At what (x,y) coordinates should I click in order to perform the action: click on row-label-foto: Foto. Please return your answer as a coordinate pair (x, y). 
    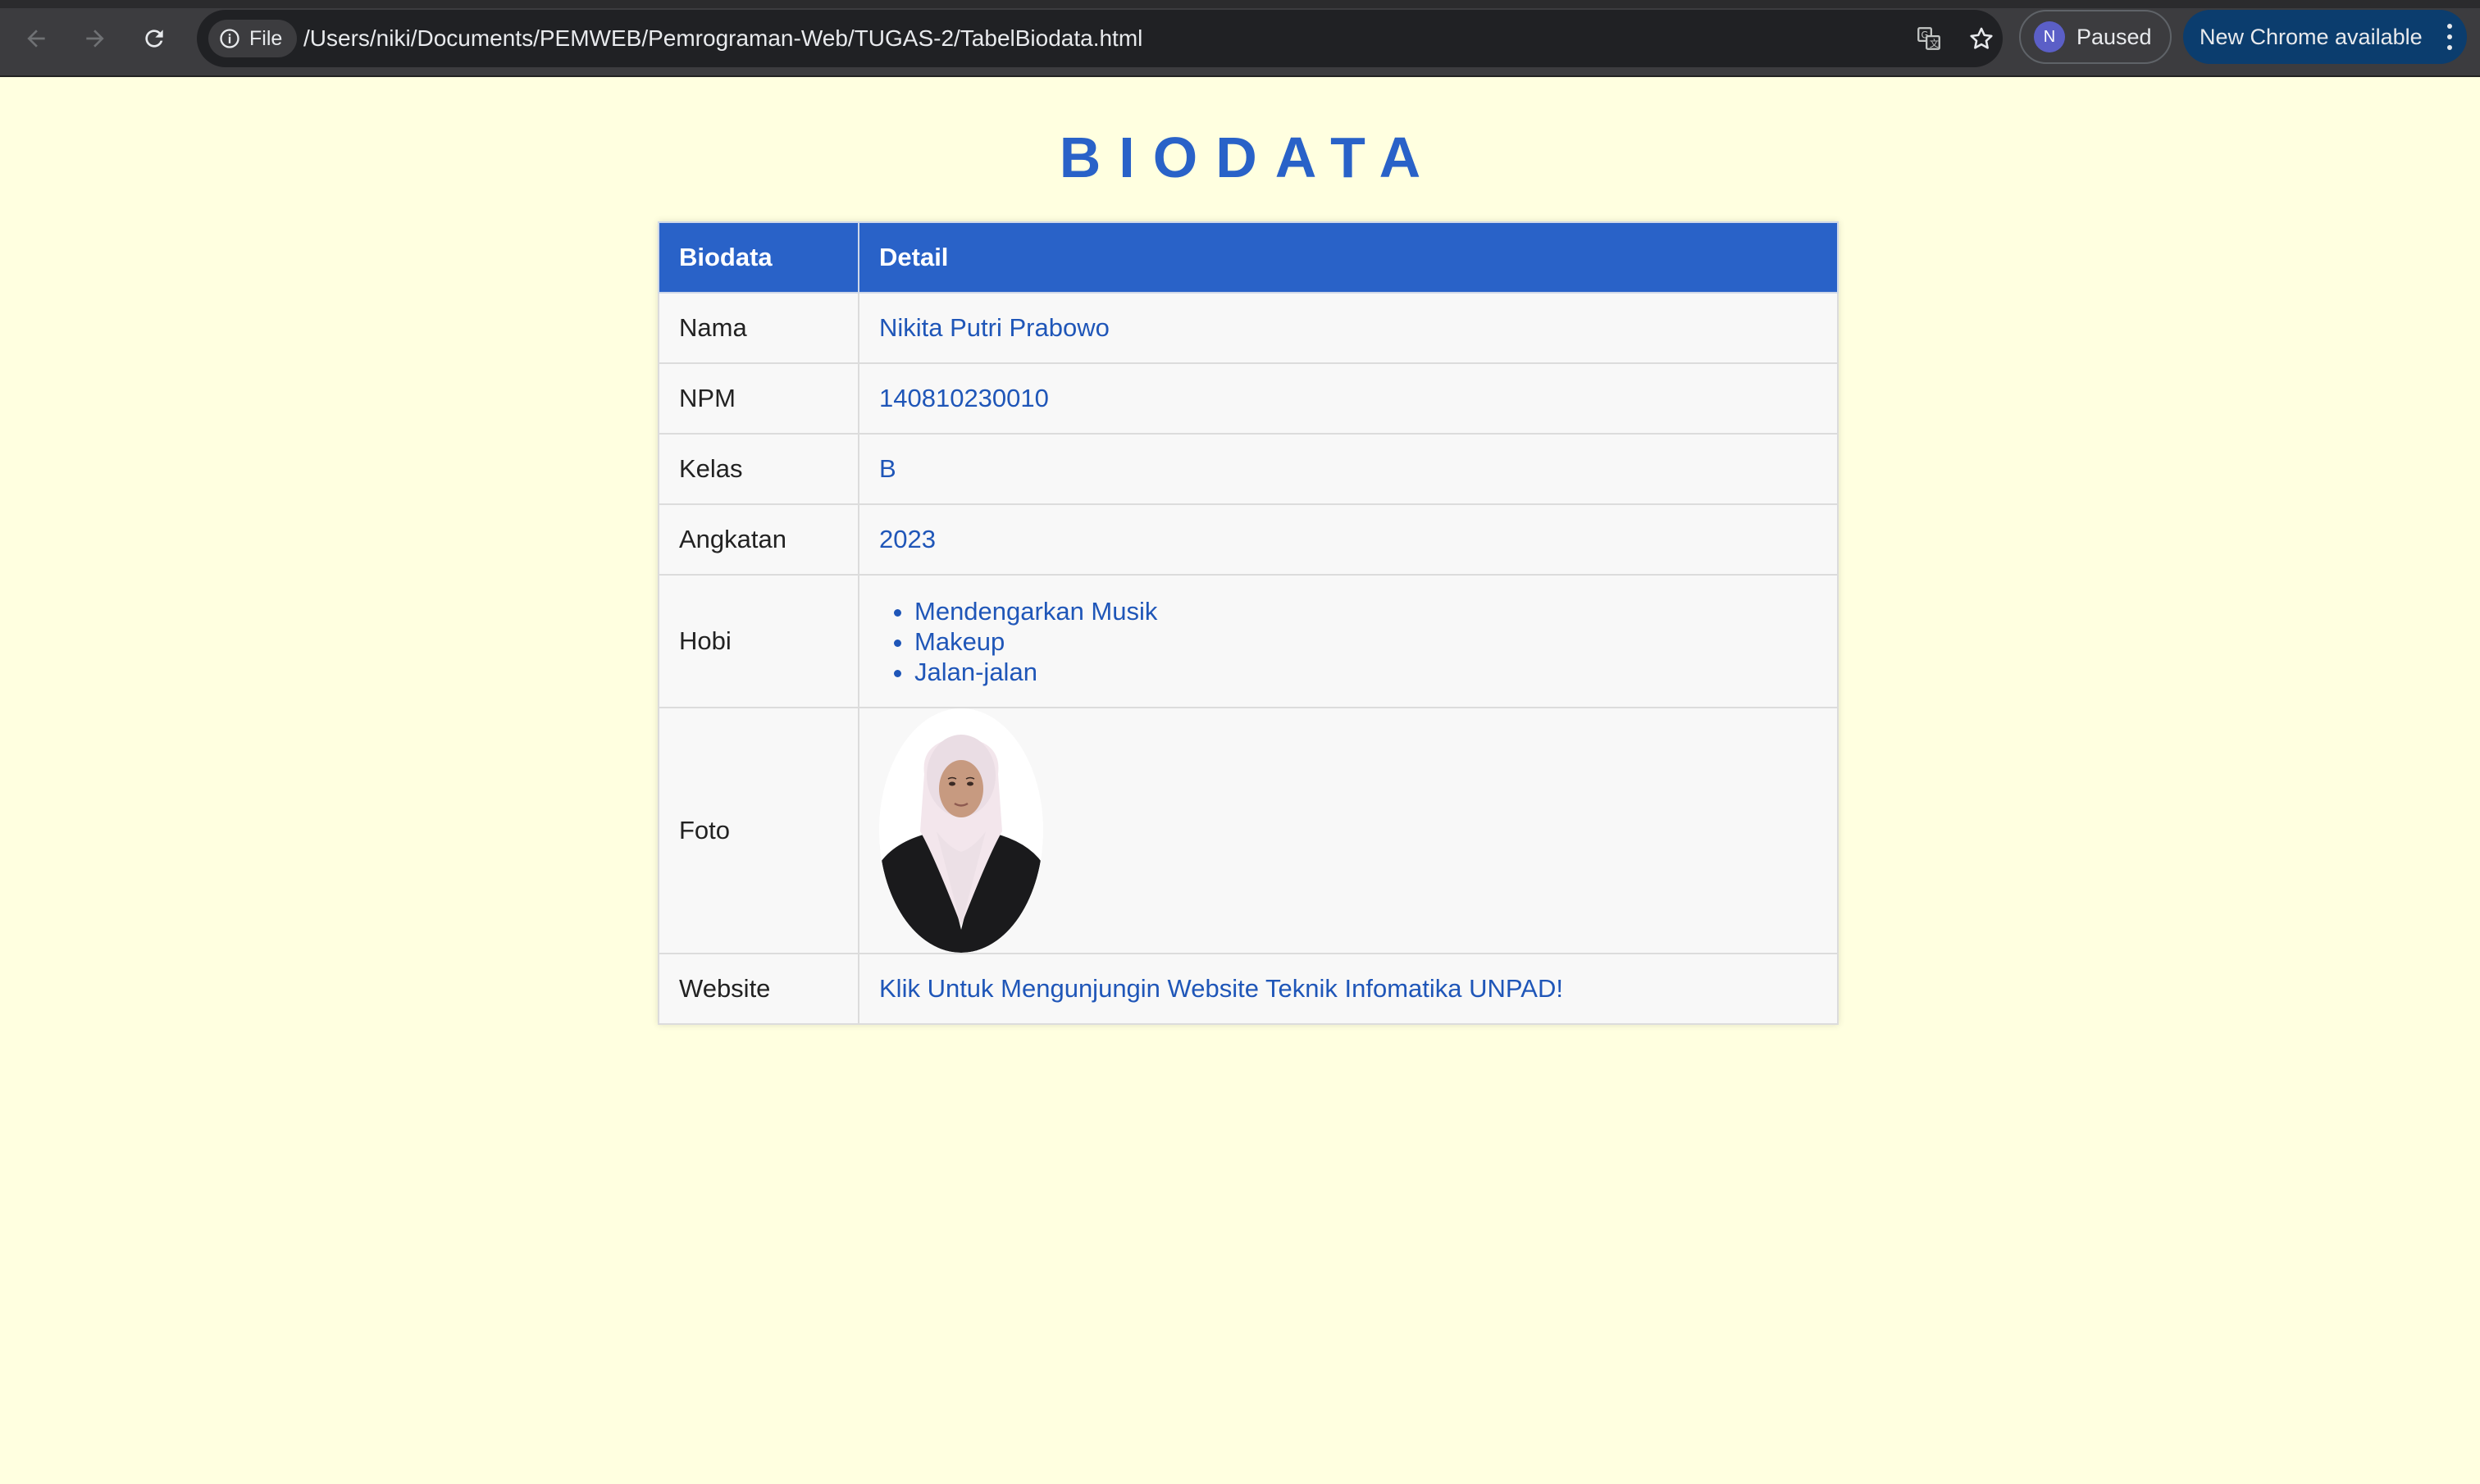
    Looking at the image, I should click on (758, 830).